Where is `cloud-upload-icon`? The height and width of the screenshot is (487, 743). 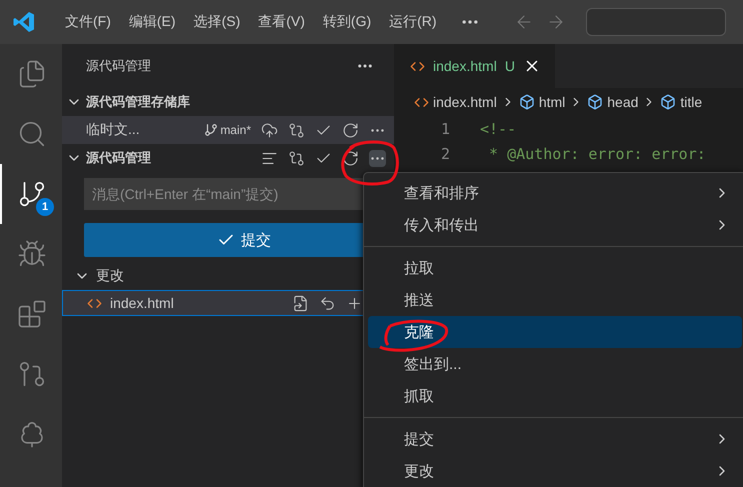 cloud-upload-icon is located at coordinates (269, 130).